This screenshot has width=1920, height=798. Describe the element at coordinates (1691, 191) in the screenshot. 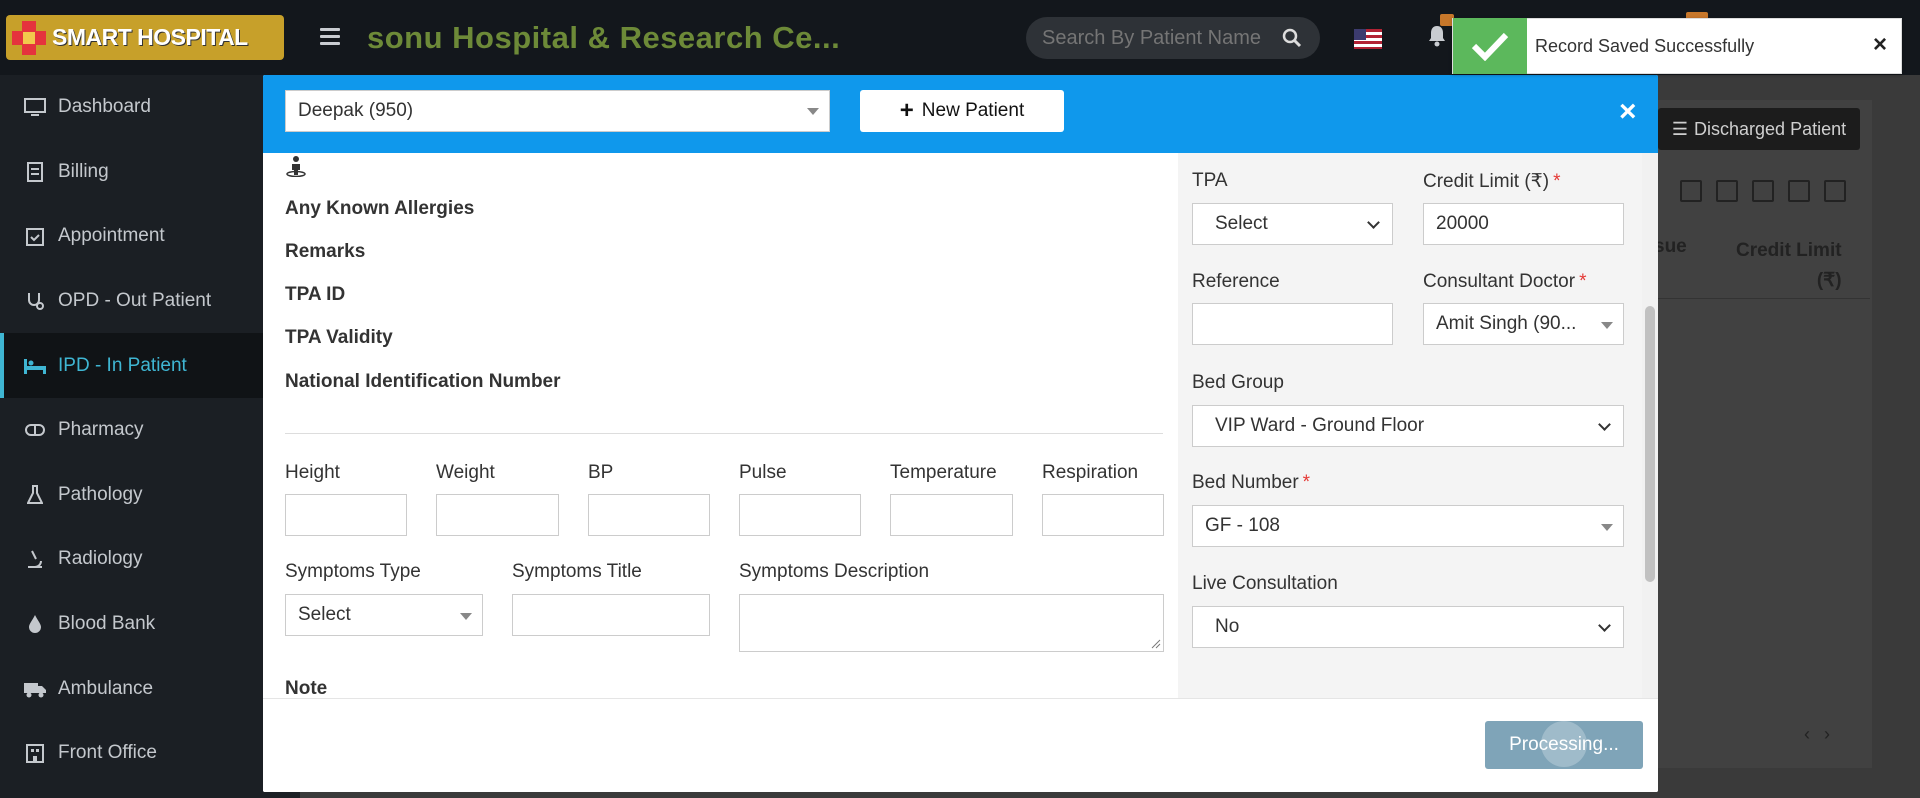

I see `copy-icon` at that location.